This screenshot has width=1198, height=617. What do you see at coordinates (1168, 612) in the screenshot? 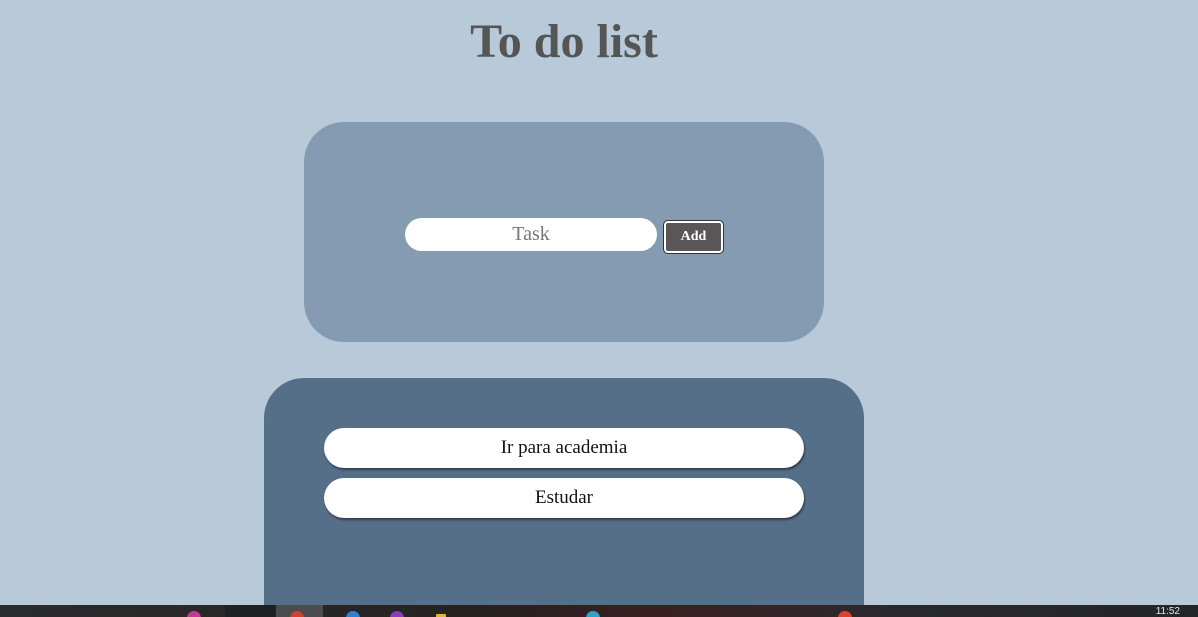
I see `taskbar-clock: 11:52` at bounding box center [1168, 612].